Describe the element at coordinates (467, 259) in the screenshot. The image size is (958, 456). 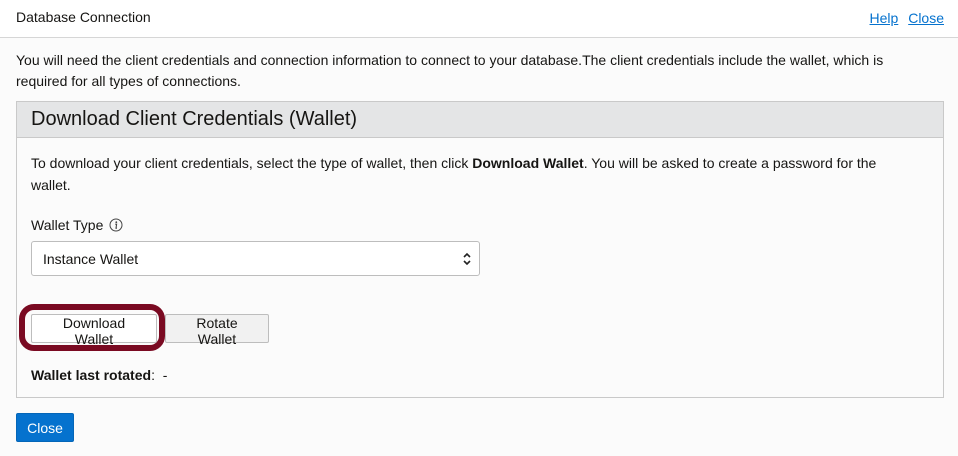
I see `chevron-up-down-icon` at that location.